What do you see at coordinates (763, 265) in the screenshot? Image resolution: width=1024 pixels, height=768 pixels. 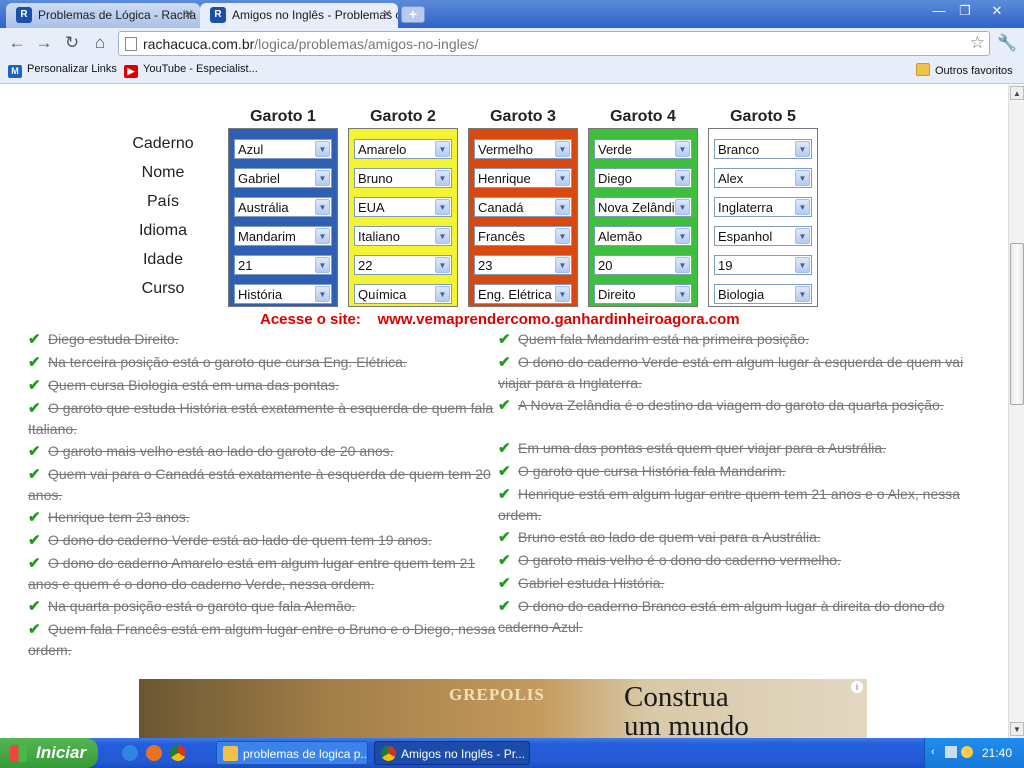 I see `answer-select: 19 ▼` at bounding box center [763, 265].